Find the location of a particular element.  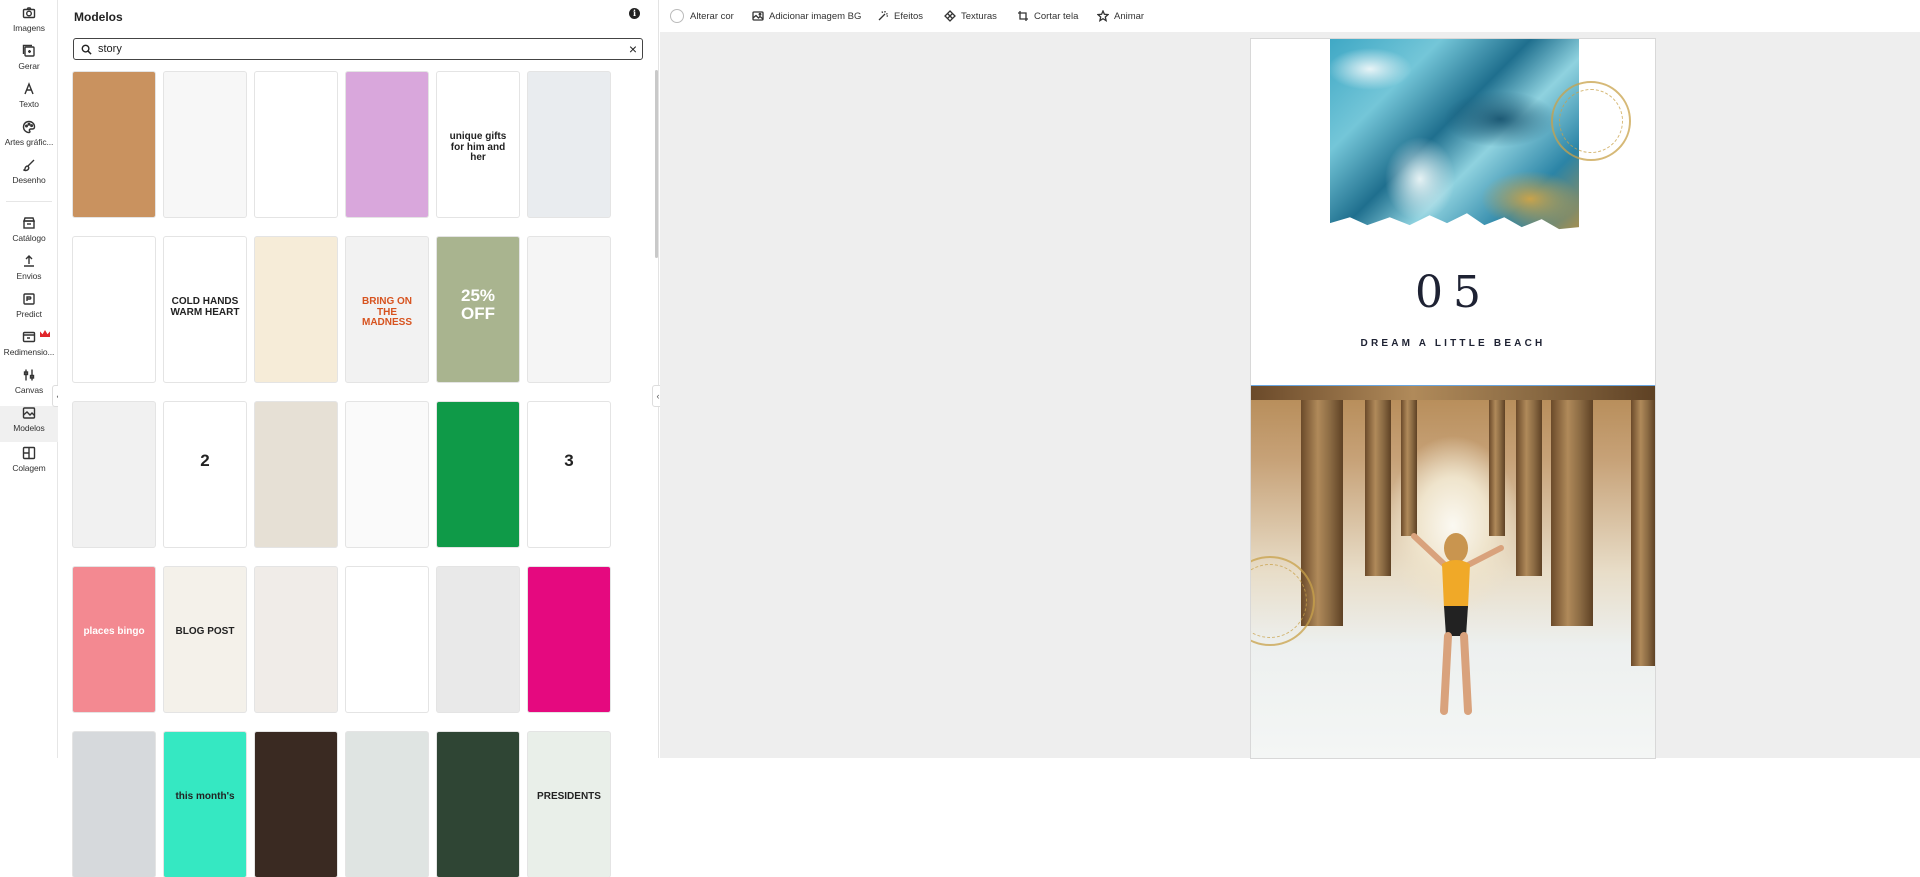

text-icon is located at coordinates (29, 88).